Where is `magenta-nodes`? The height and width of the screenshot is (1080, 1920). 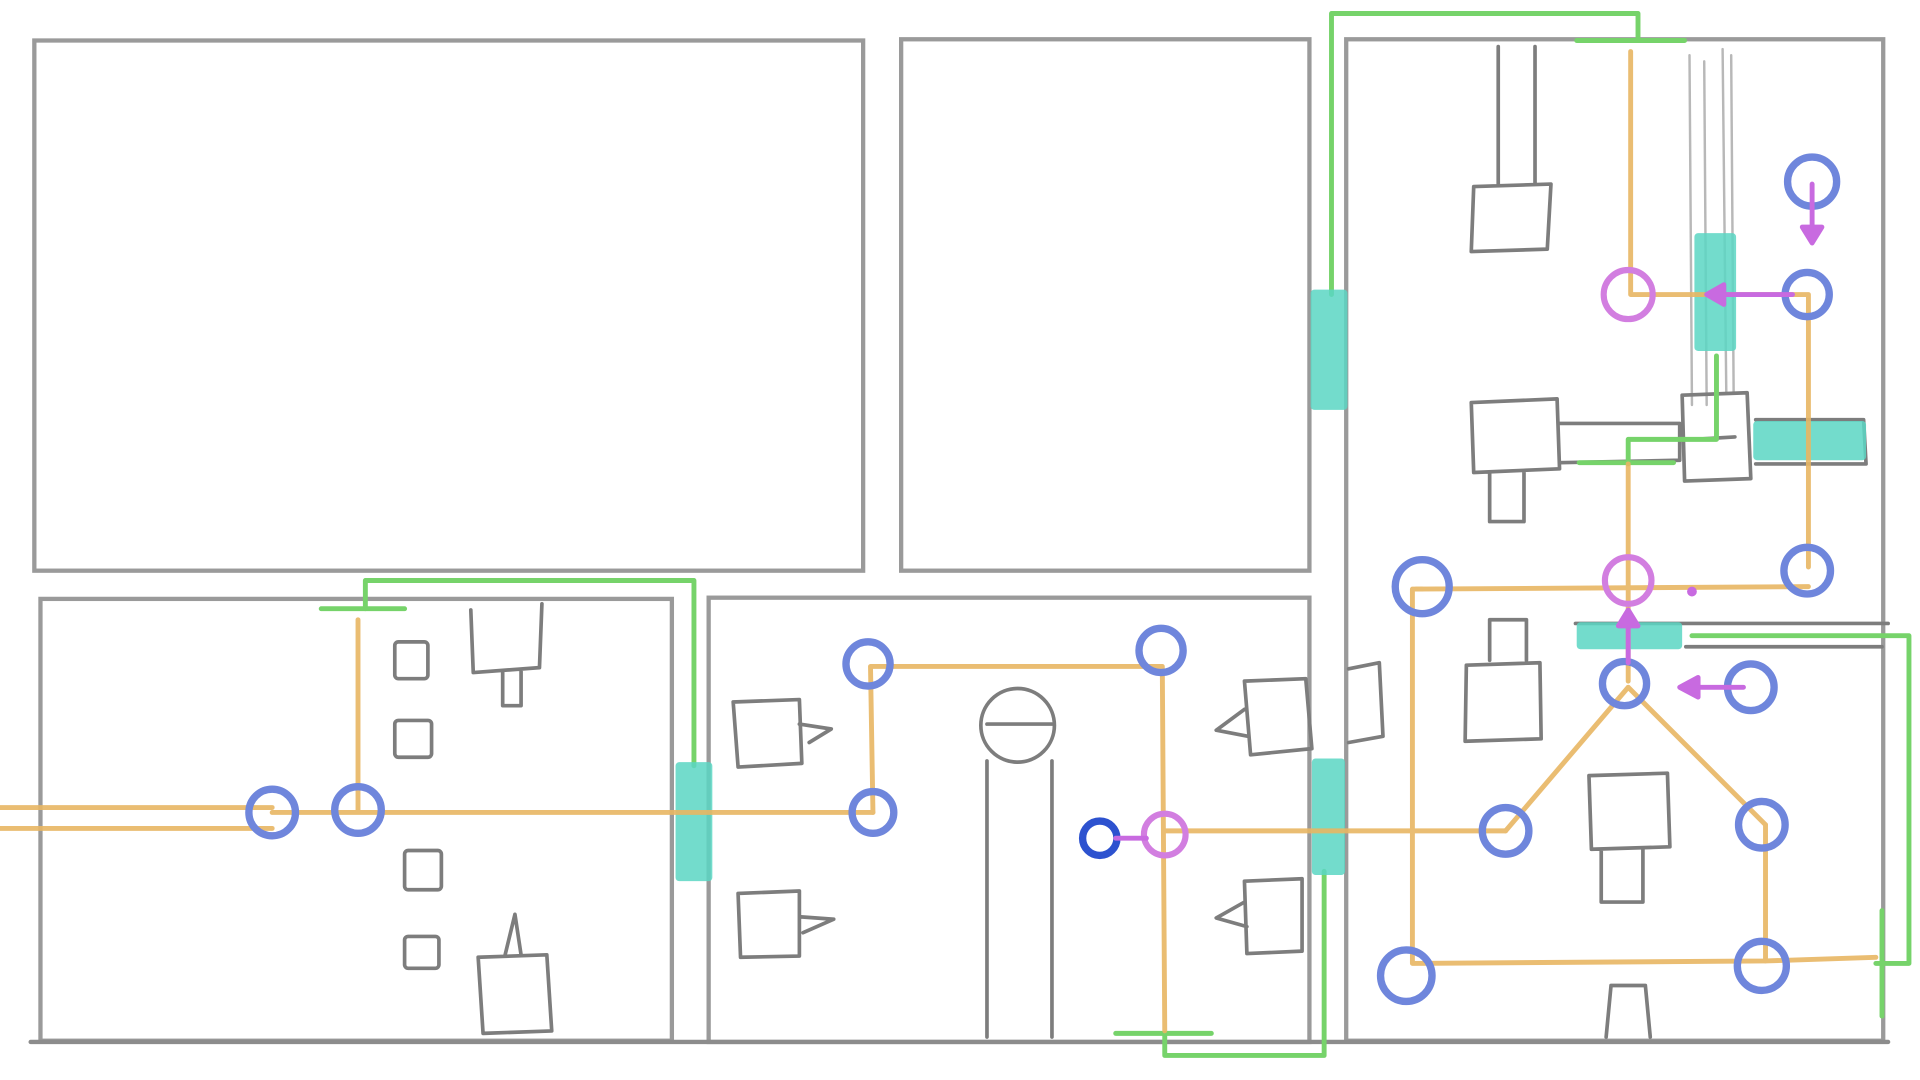
magenta-nodes is located at coordinates (1398, 562).